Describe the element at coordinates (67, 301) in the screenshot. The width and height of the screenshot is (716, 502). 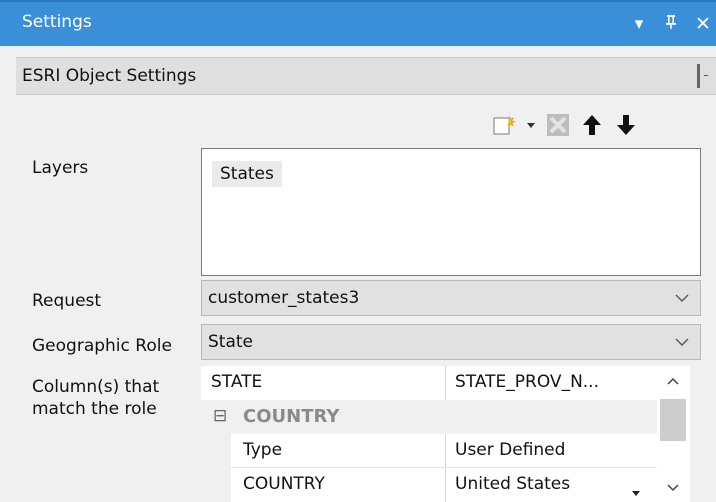
I see `request-label: Request` at that location.